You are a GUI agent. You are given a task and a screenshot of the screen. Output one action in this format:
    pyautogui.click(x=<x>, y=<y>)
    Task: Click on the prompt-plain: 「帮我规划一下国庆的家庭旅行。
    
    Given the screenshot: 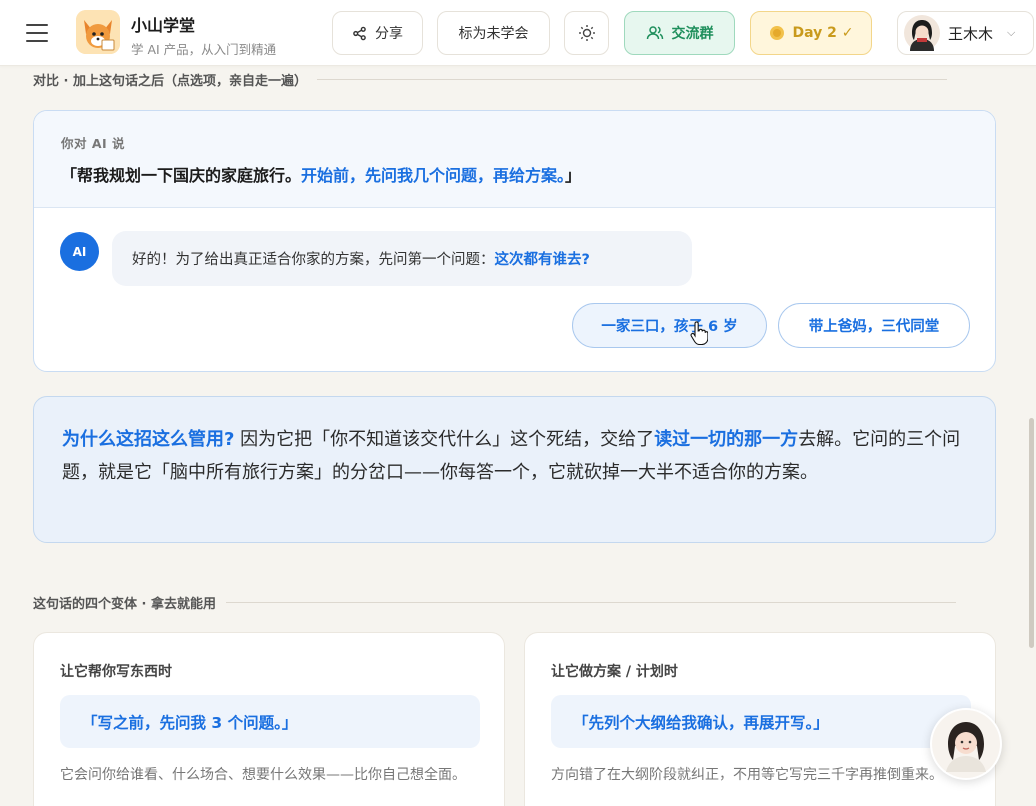 What is the action you would take?
    pyautogui.click(x=181, y=175)
    